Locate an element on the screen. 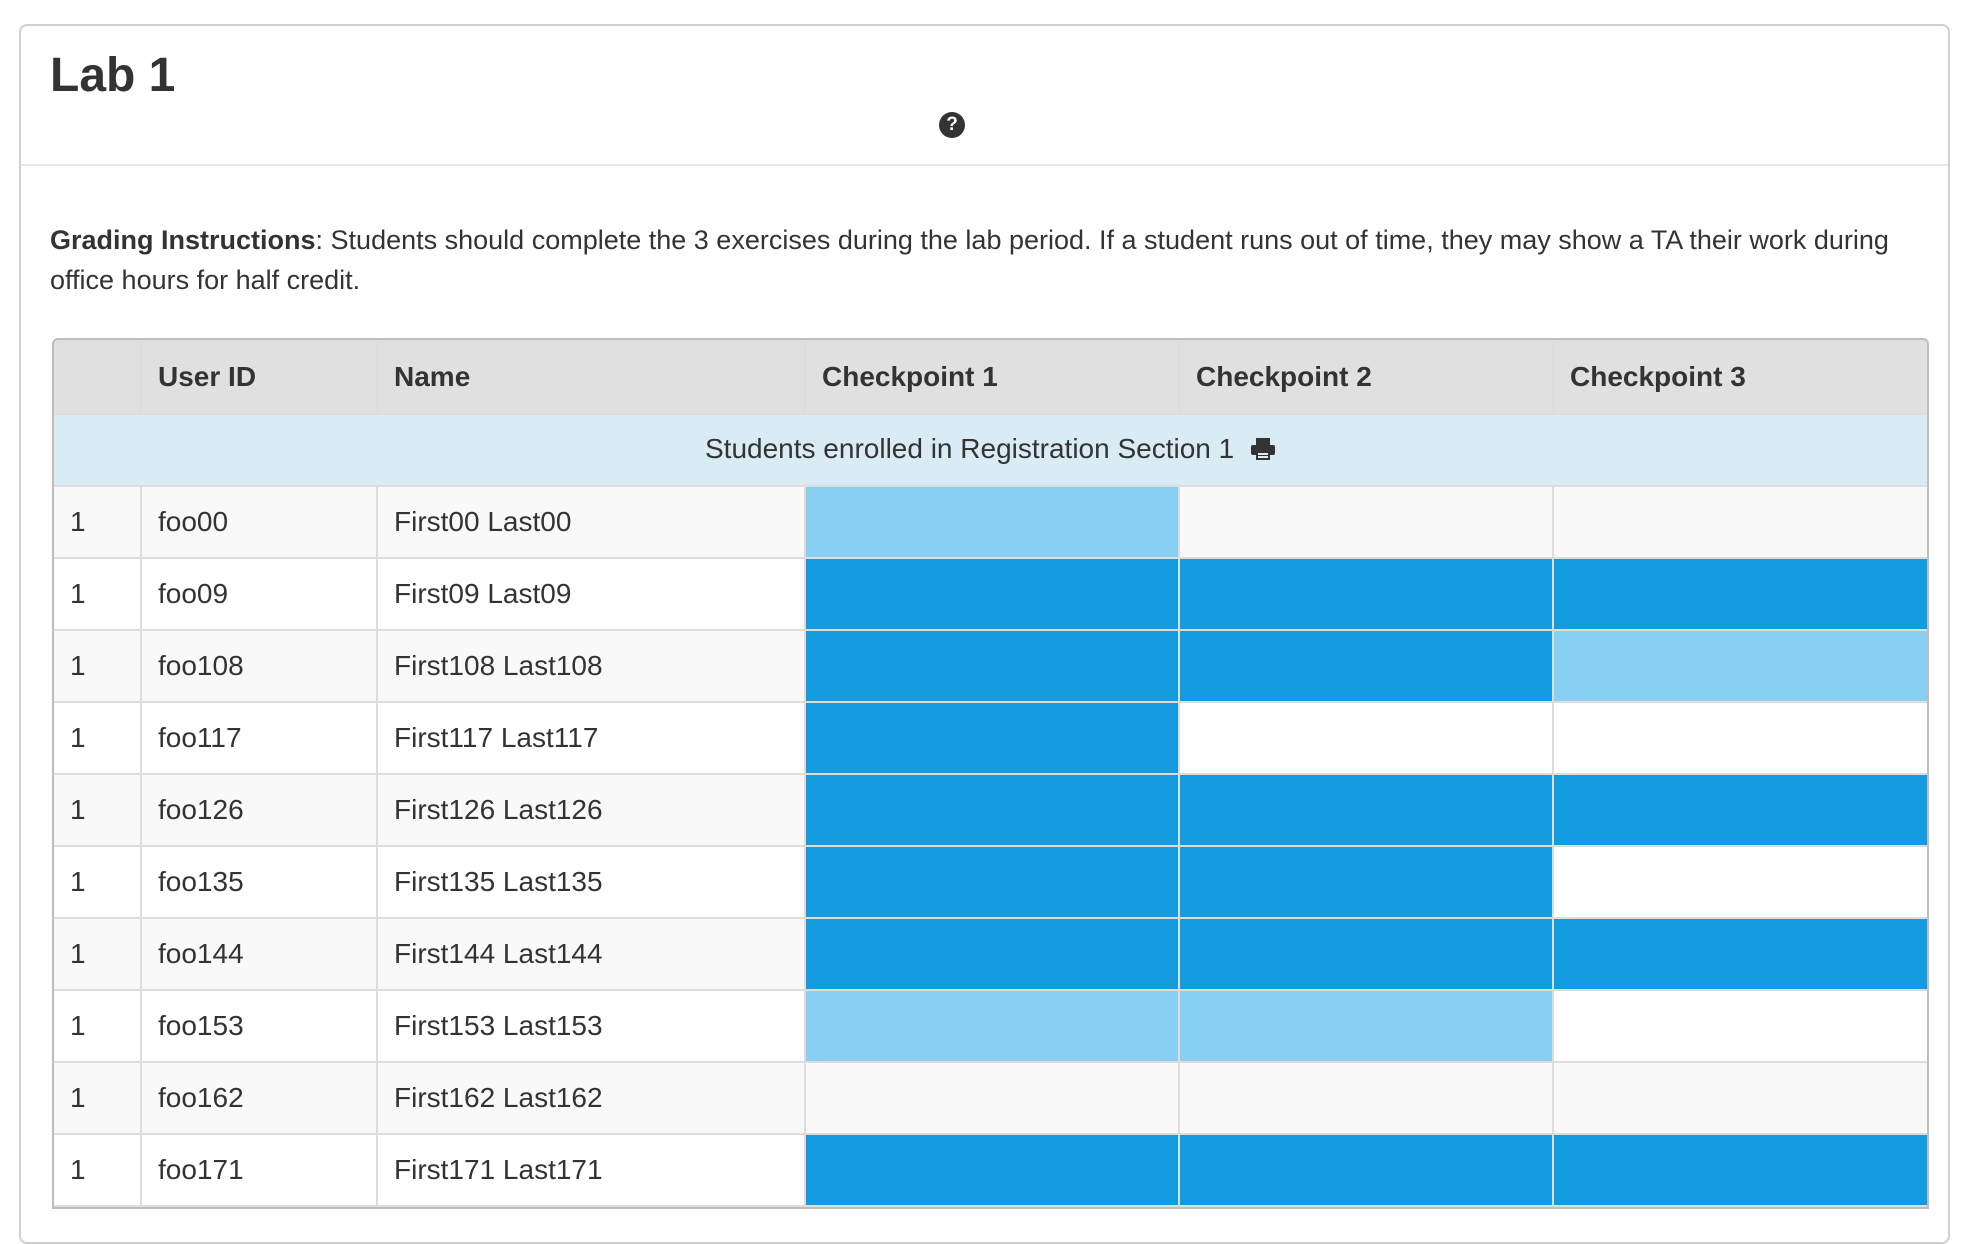  cell-user-id: foo126 is located at coordinates (259, 810).